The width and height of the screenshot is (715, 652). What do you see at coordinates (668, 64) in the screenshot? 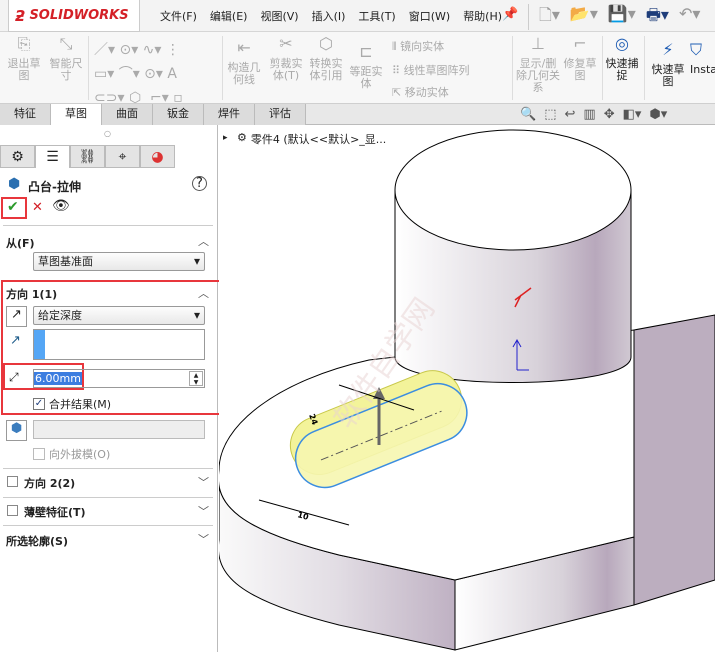
I see `rapid-sketch-button: ⚡ 快速草图` at bounding box center [668, 64].